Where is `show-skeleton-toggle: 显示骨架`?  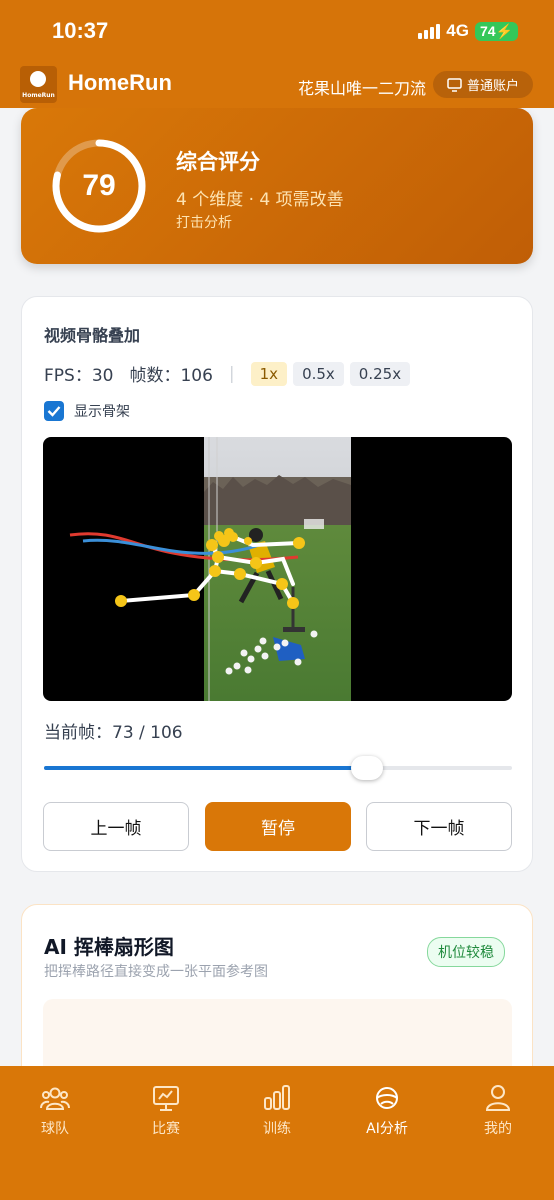
show-skeleton-toggle: 显示骨架 is located at coordinates (87, 411).